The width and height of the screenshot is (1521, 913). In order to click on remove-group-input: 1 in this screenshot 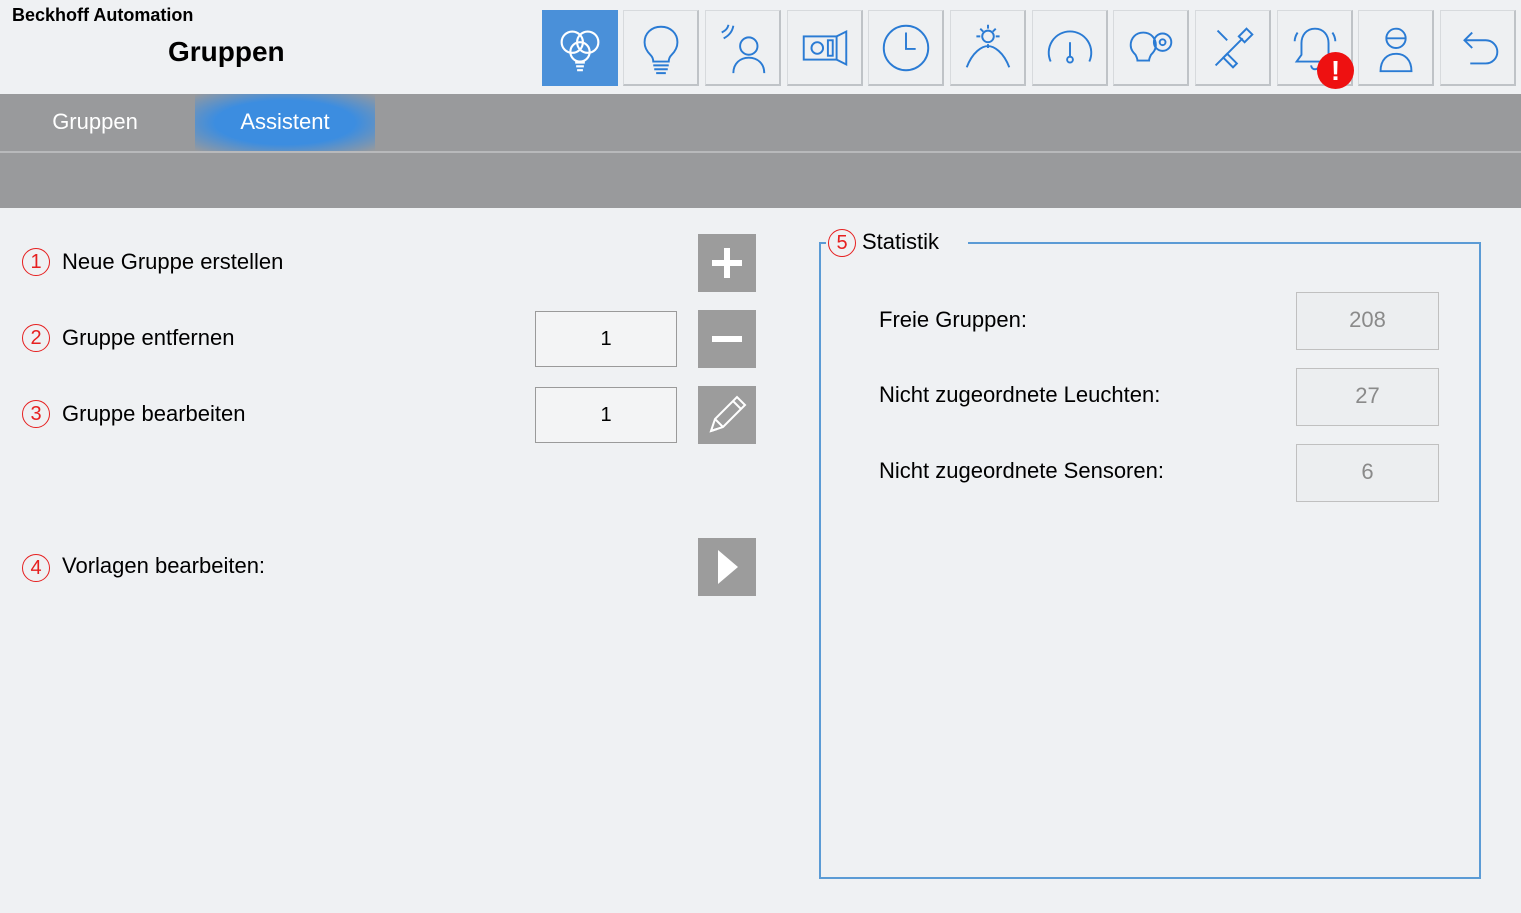, I will do `click(606, 339)`.